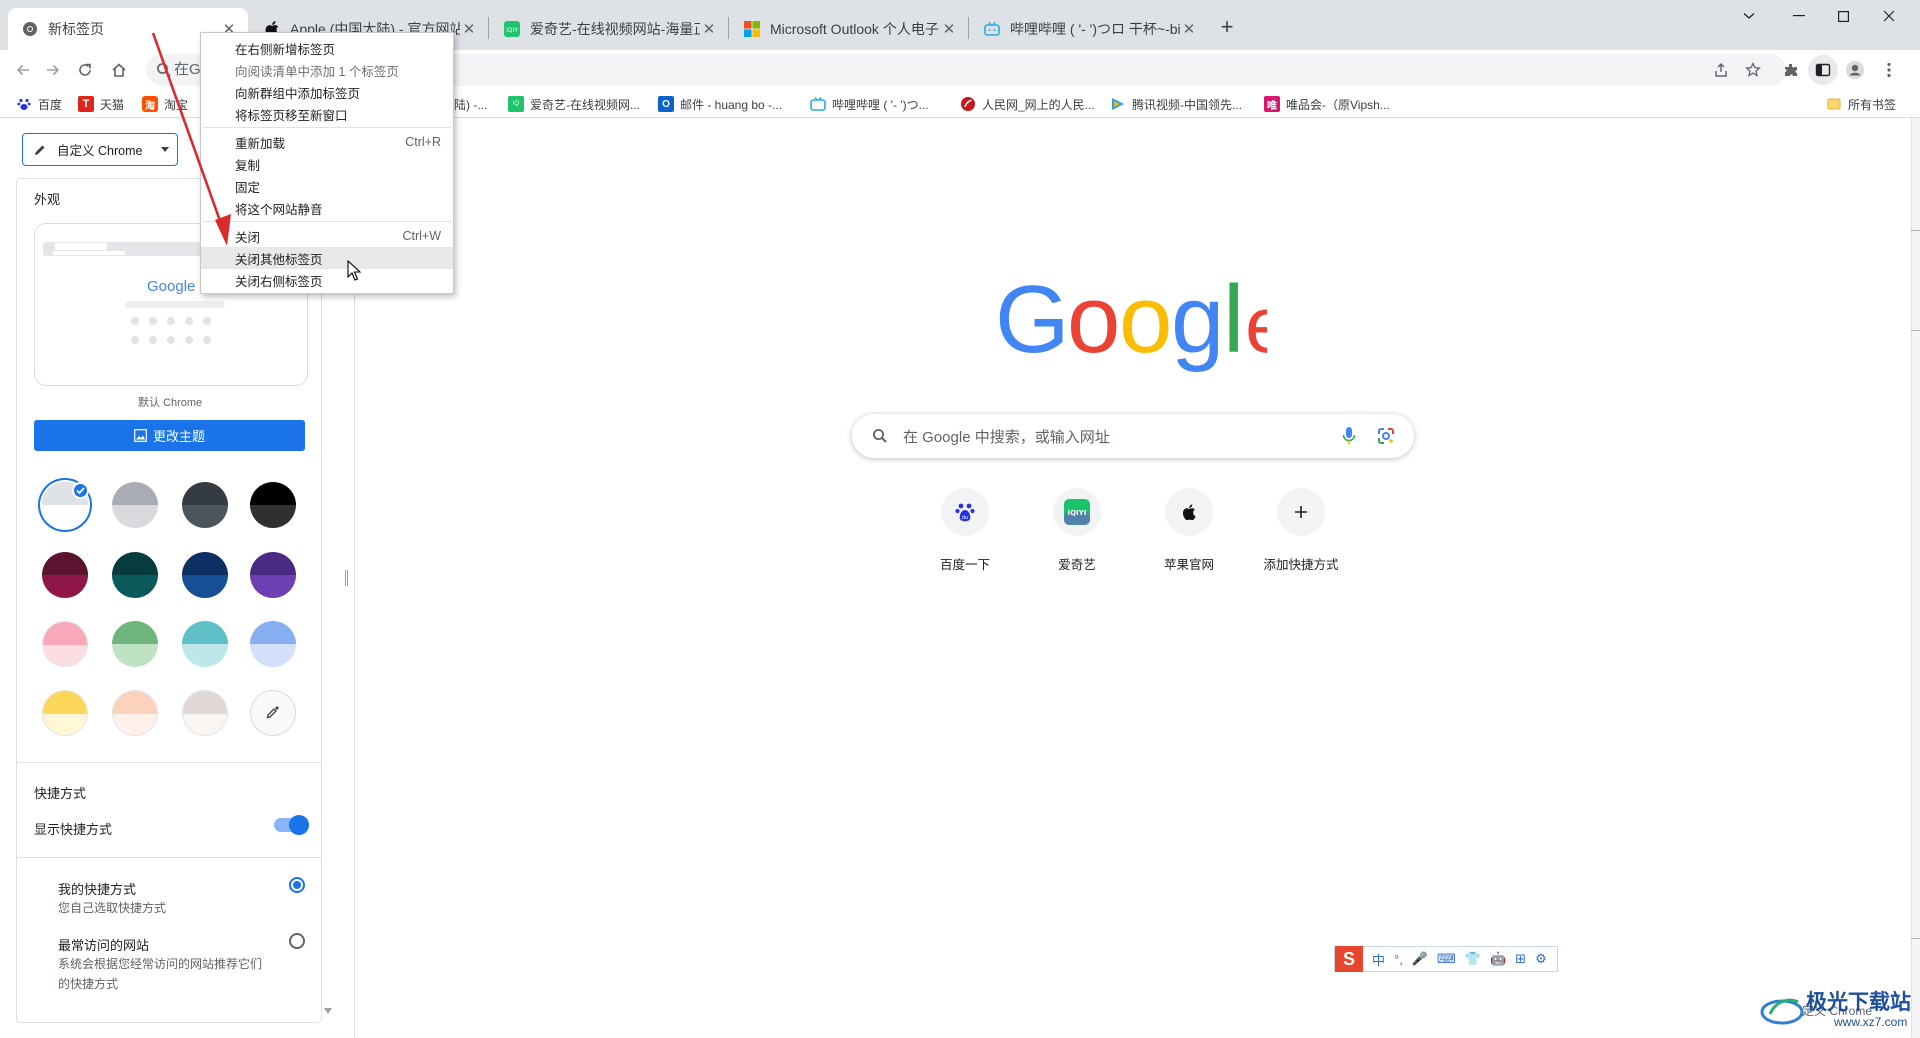 The height and width of the screenshot is (1038, 1920). I want to click on ime-keyboard-icon: ⌨, so click(1446, 959).